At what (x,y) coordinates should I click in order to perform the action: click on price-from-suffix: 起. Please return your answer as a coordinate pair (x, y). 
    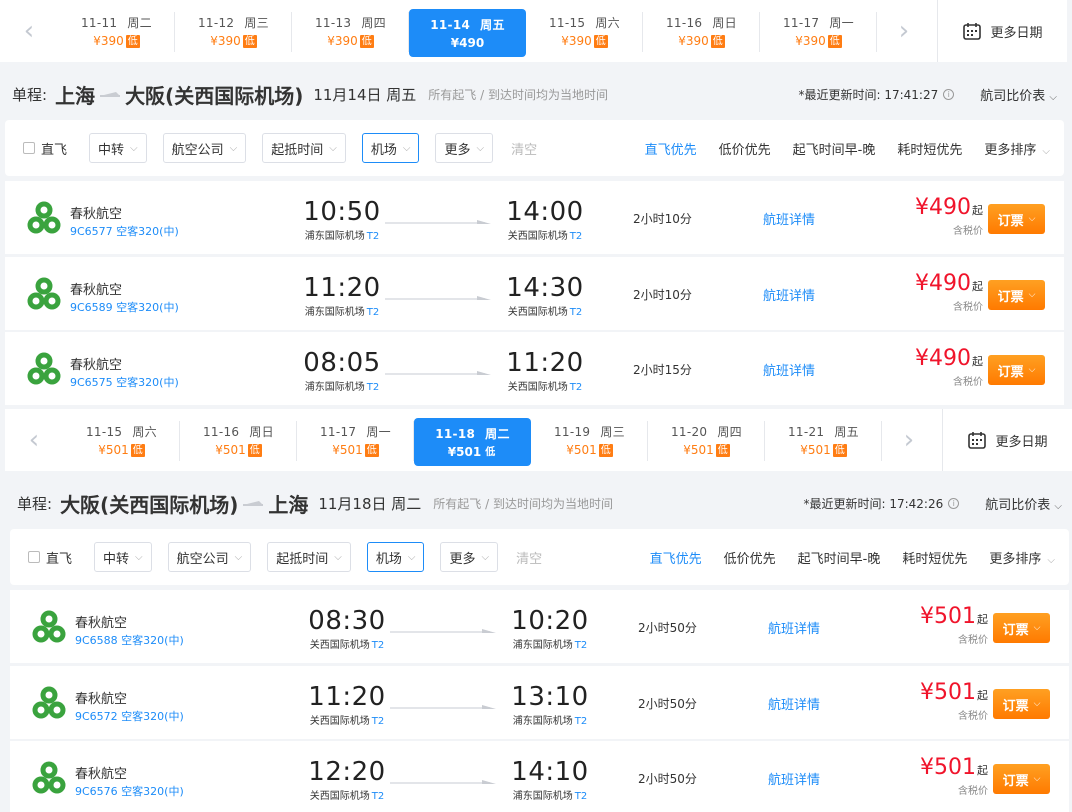
    Looking at the image, I should click on (977, 361).